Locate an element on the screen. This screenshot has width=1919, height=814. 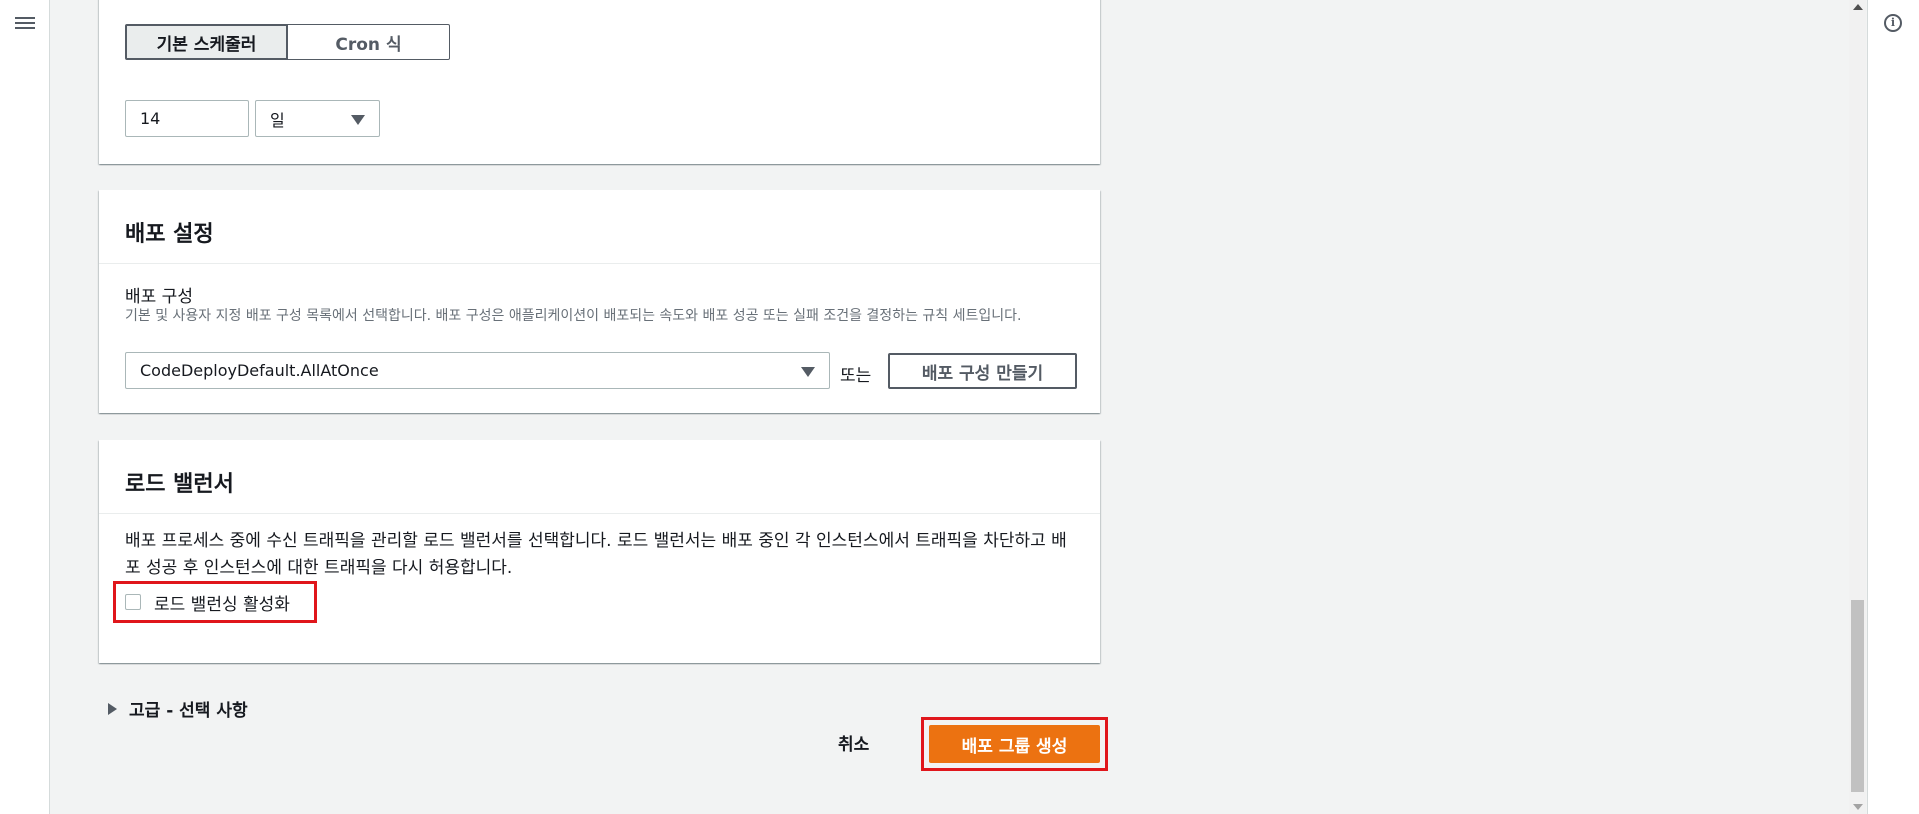
cancel-button: 취소 is located at coordinates (853, 742).